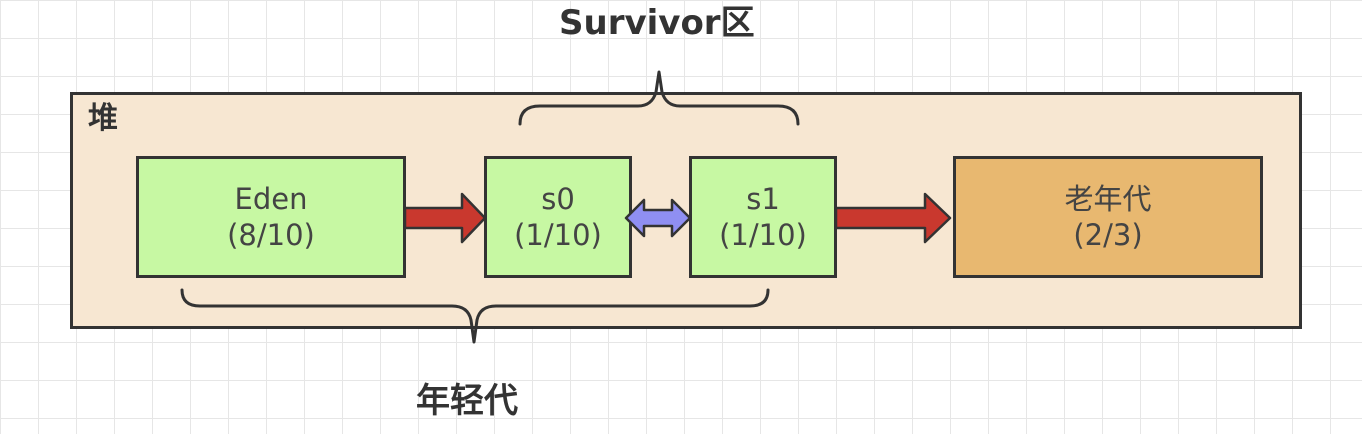 This screenshot has width=1362, height=434. What do you see at coordinates (659, 98) in the screenshot?
I see `survivor-brace` at bounding box center [659, 98].